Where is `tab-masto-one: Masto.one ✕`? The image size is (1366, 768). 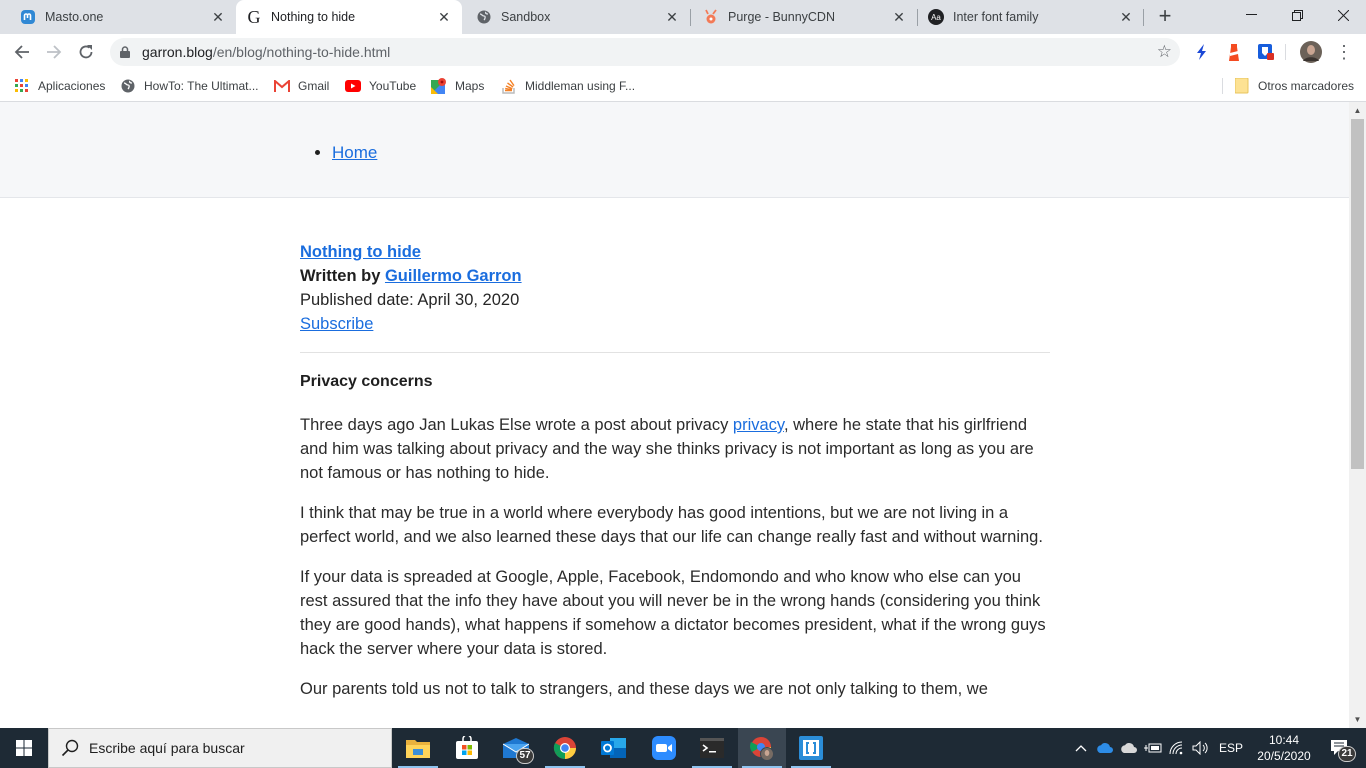 tab-masto-one: Masto.one ✕ is located at coordinates (118, 17).